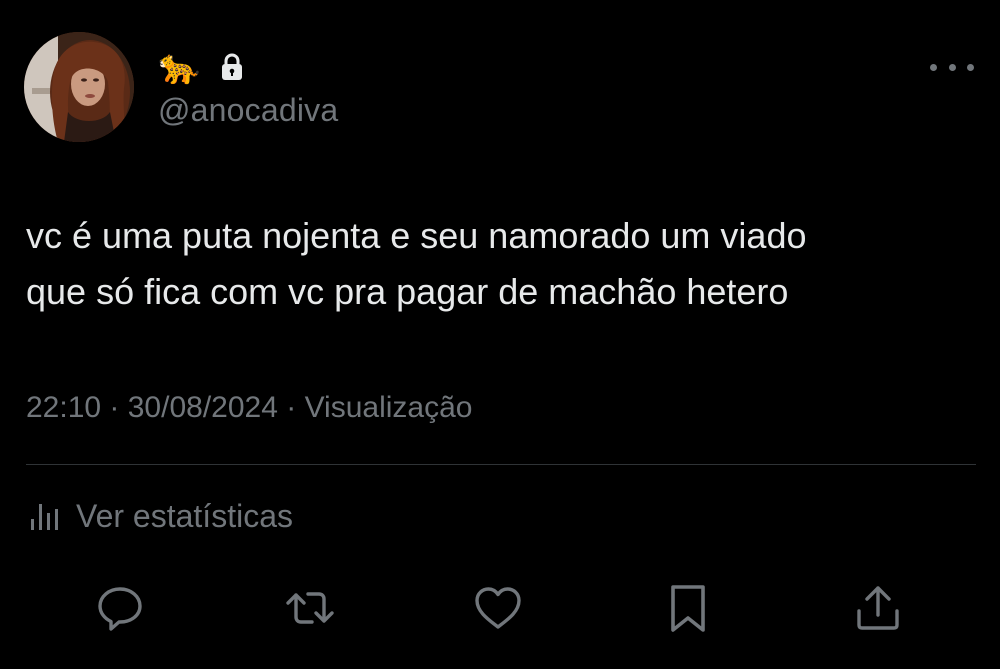 This screenshot has width=1000, height=669. Describe the element at coordinates (248, 110) in the screenshot. I see `author-handle: @anocadiva` at that location.